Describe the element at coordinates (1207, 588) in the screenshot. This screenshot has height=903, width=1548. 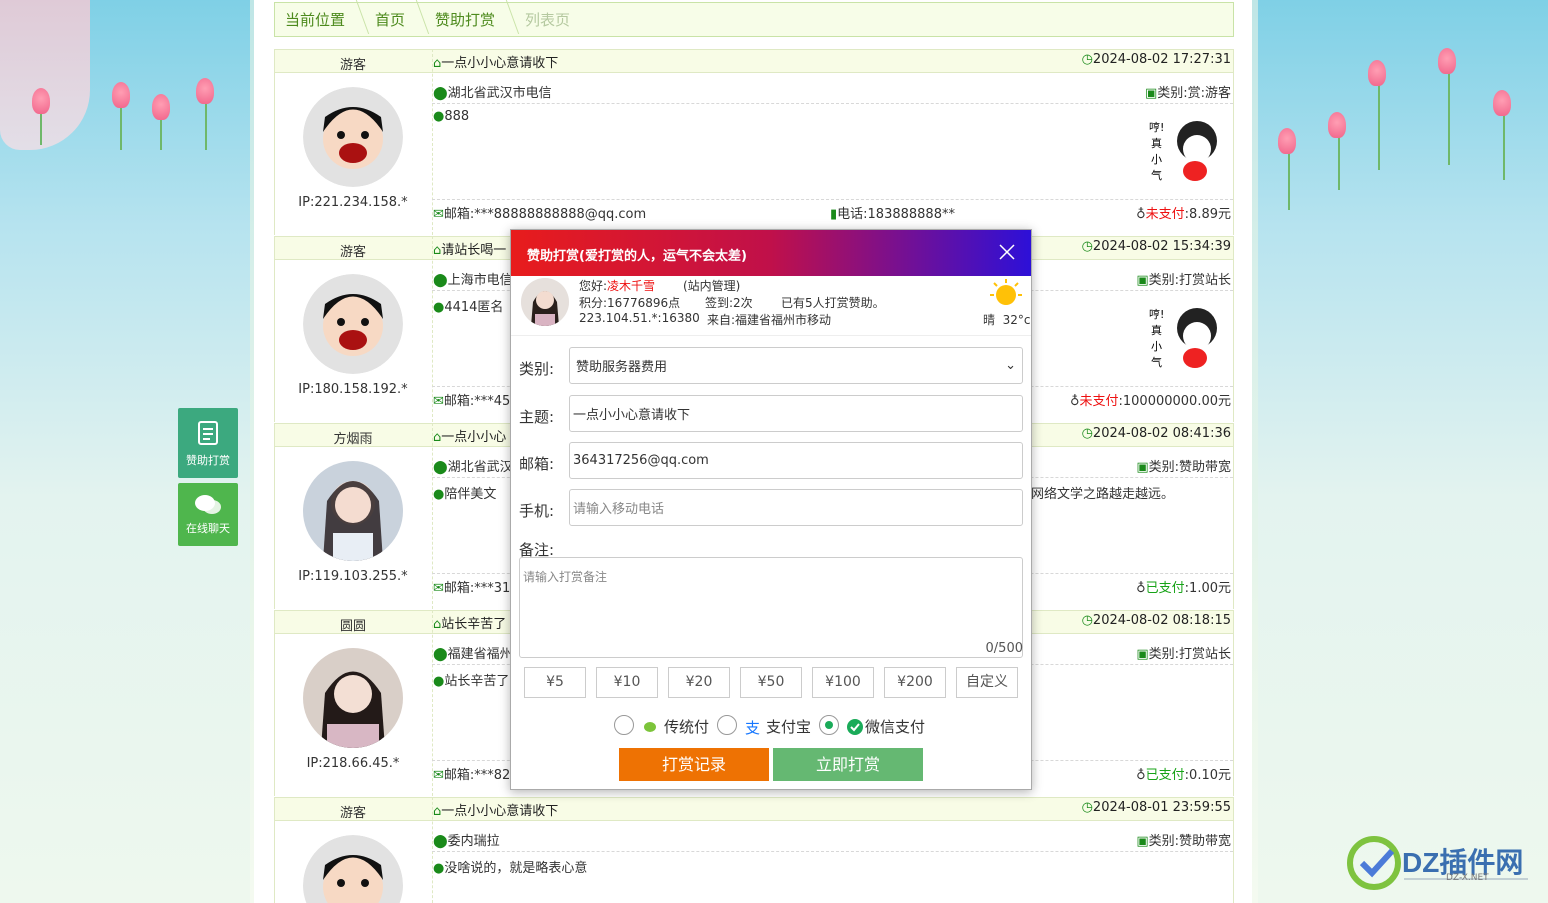
I see `pay-amount: :1.00元` at that location.